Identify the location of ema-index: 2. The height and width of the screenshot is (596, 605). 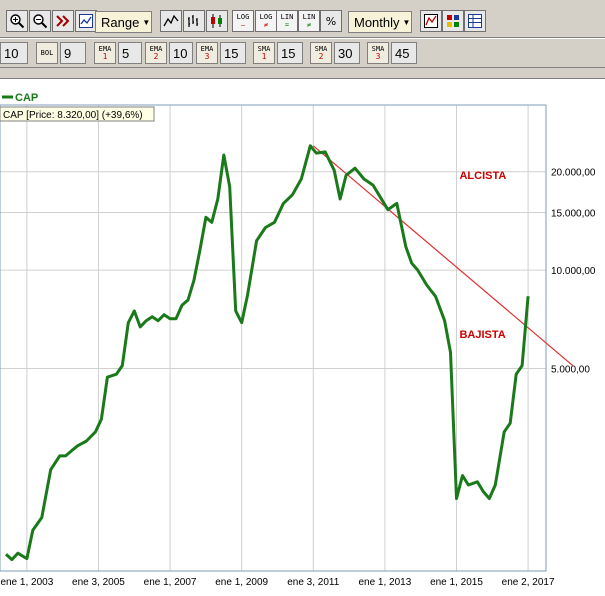
(156, 56).